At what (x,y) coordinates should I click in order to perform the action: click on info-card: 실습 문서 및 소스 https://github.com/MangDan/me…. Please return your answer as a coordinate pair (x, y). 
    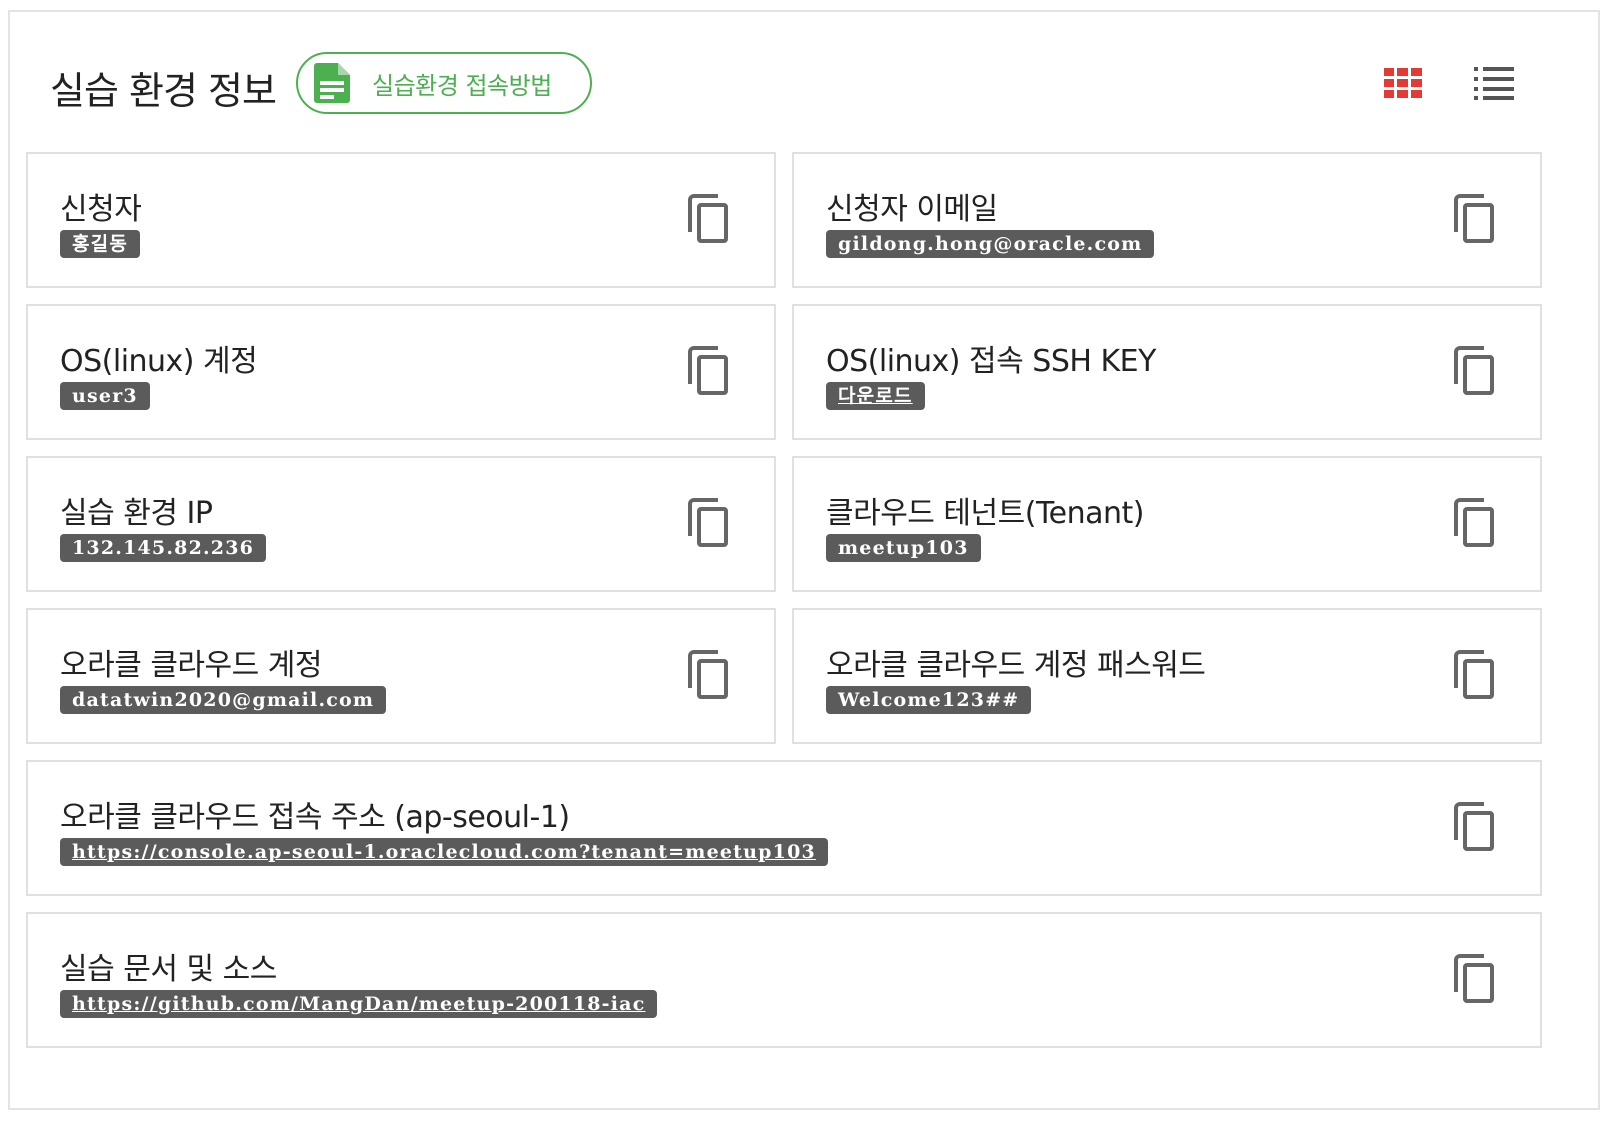
    Looking at the image, I should click on (784, 980).